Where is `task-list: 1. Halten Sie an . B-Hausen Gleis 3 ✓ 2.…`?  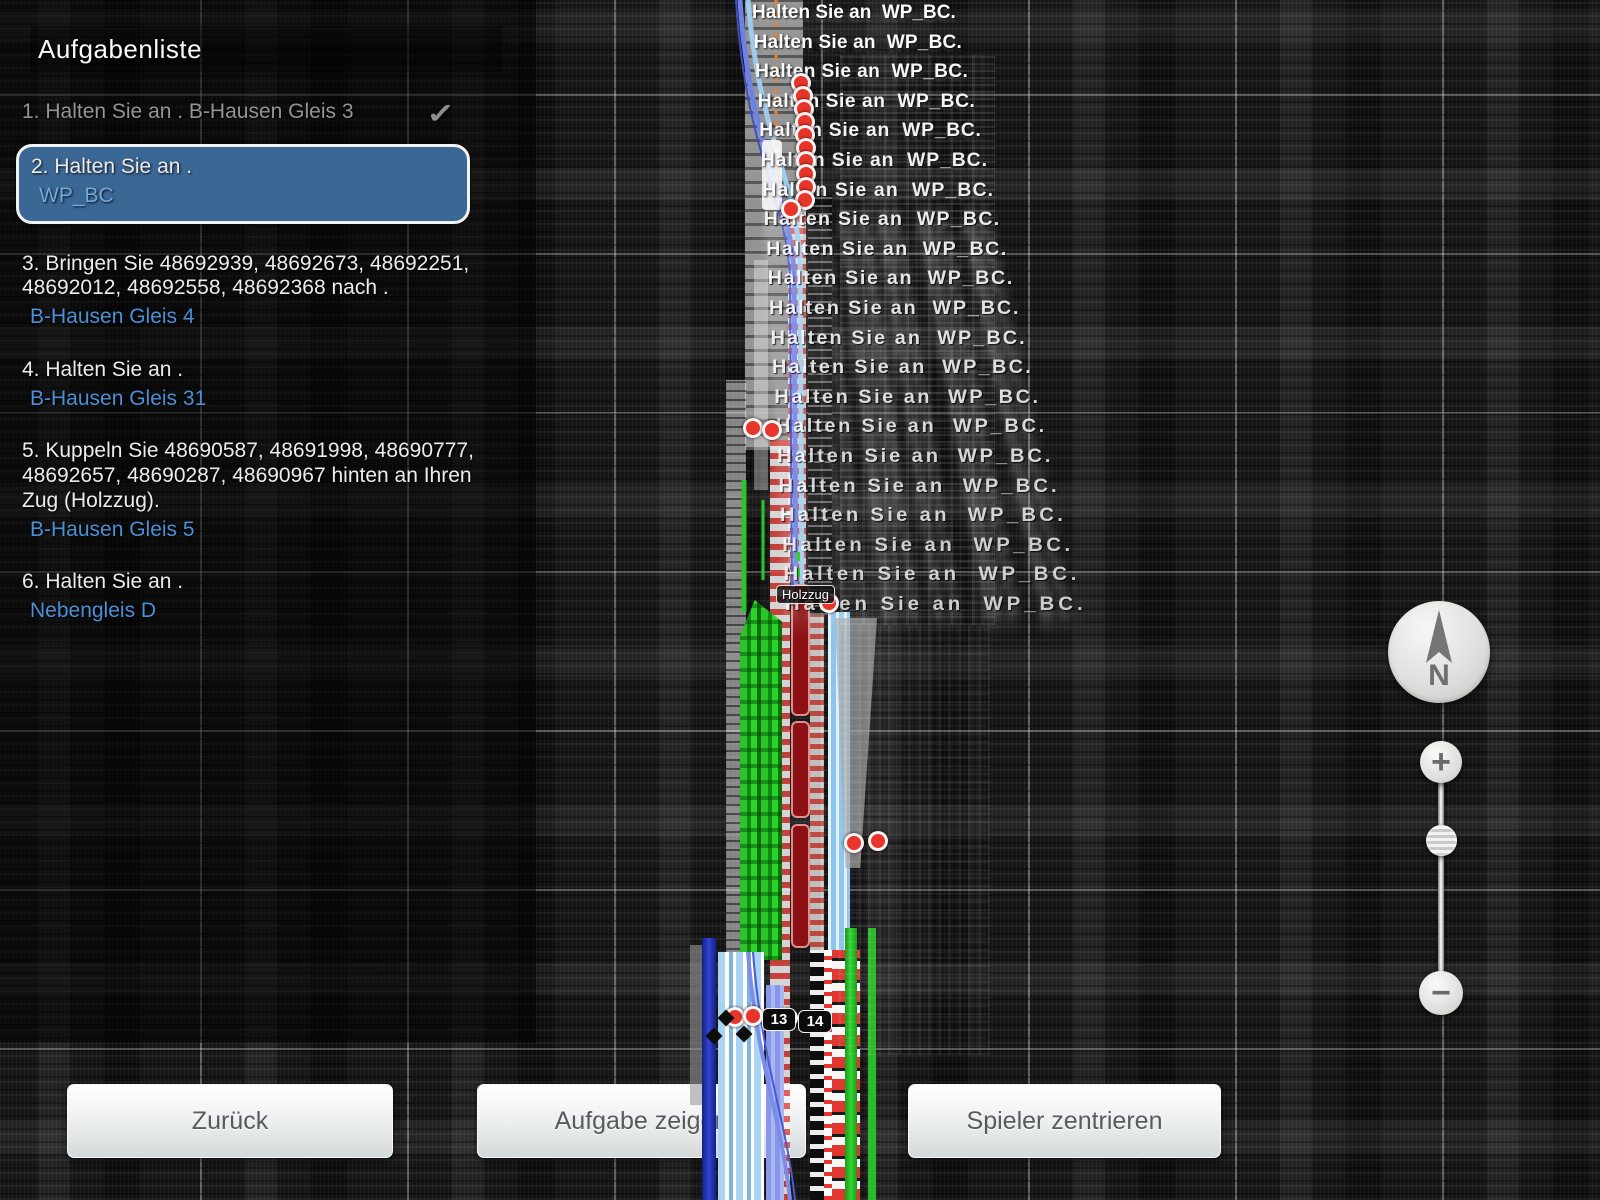
task-list: 1. Halten Sie an . B-Hausen Gleis 3 ✓ 2.… is located at coordinates (245, 358).